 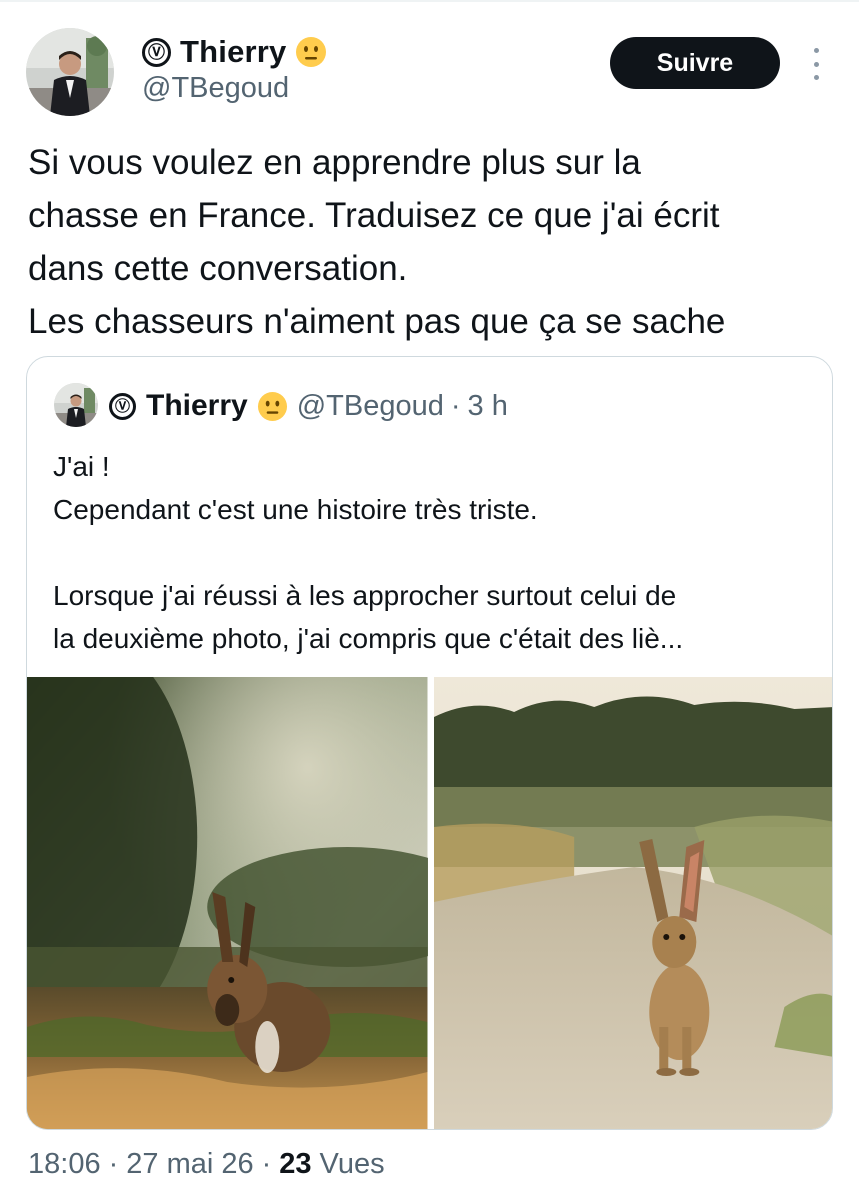 I want to click on quoted-author-avatar, so click(x=76, y=405).